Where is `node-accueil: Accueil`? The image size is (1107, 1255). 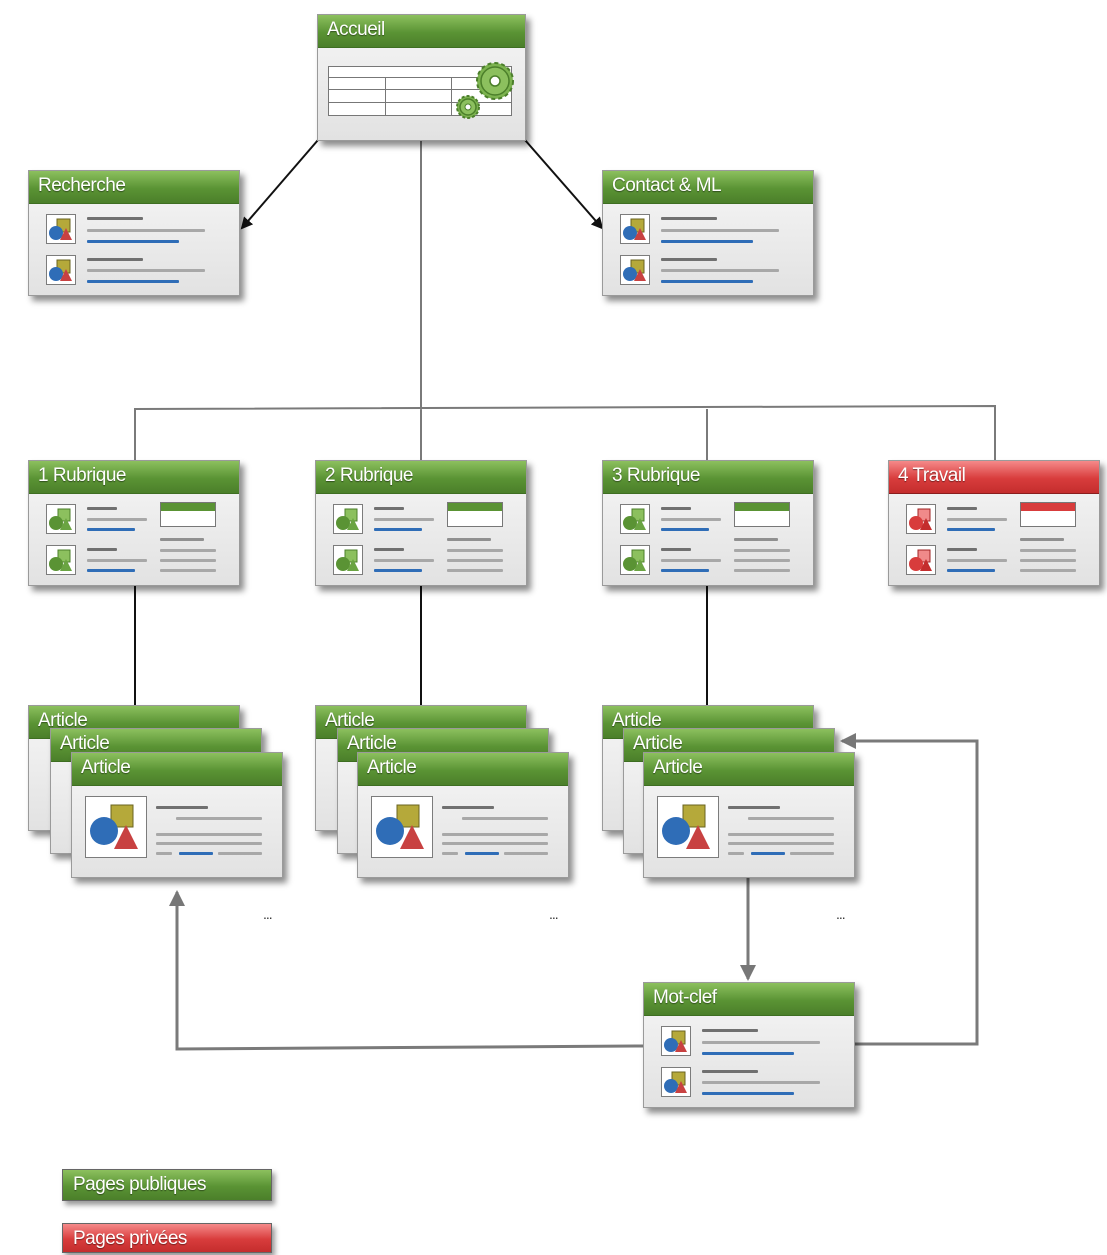 node-accueil: Accueil is located at coordinates (421, 77).